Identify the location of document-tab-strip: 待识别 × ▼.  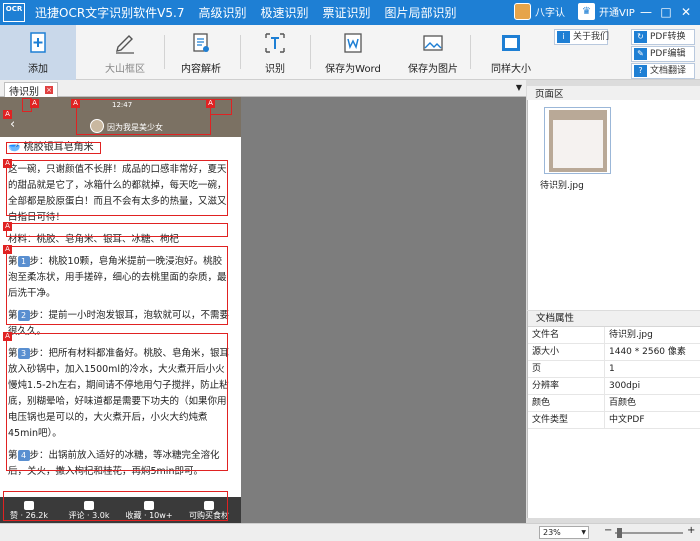
(263, 89).